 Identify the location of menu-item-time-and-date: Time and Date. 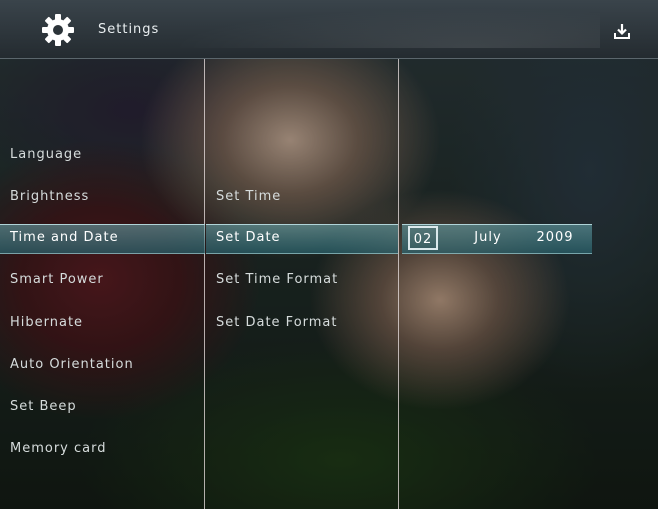
(106, 238).